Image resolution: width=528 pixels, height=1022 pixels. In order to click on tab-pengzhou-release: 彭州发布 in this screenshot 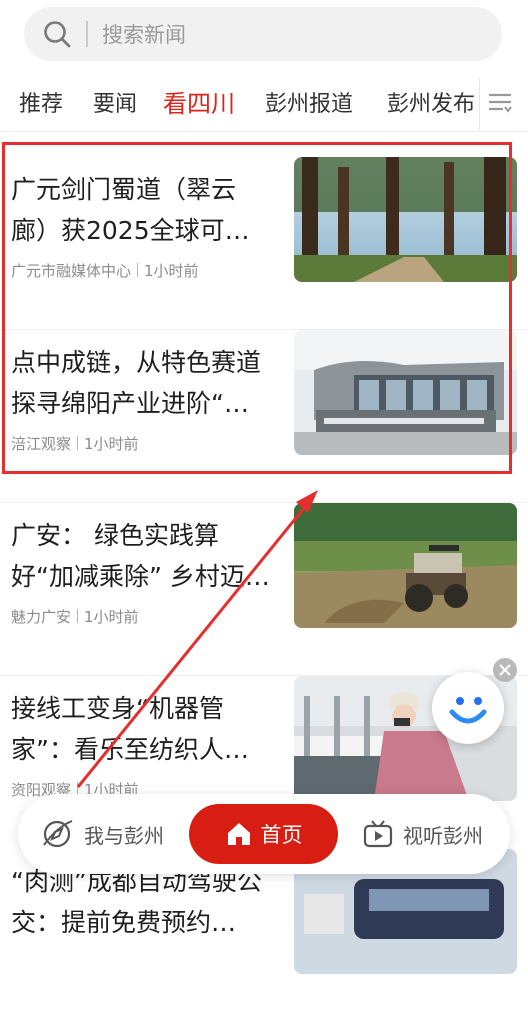, I will do `click(431, 102)`.